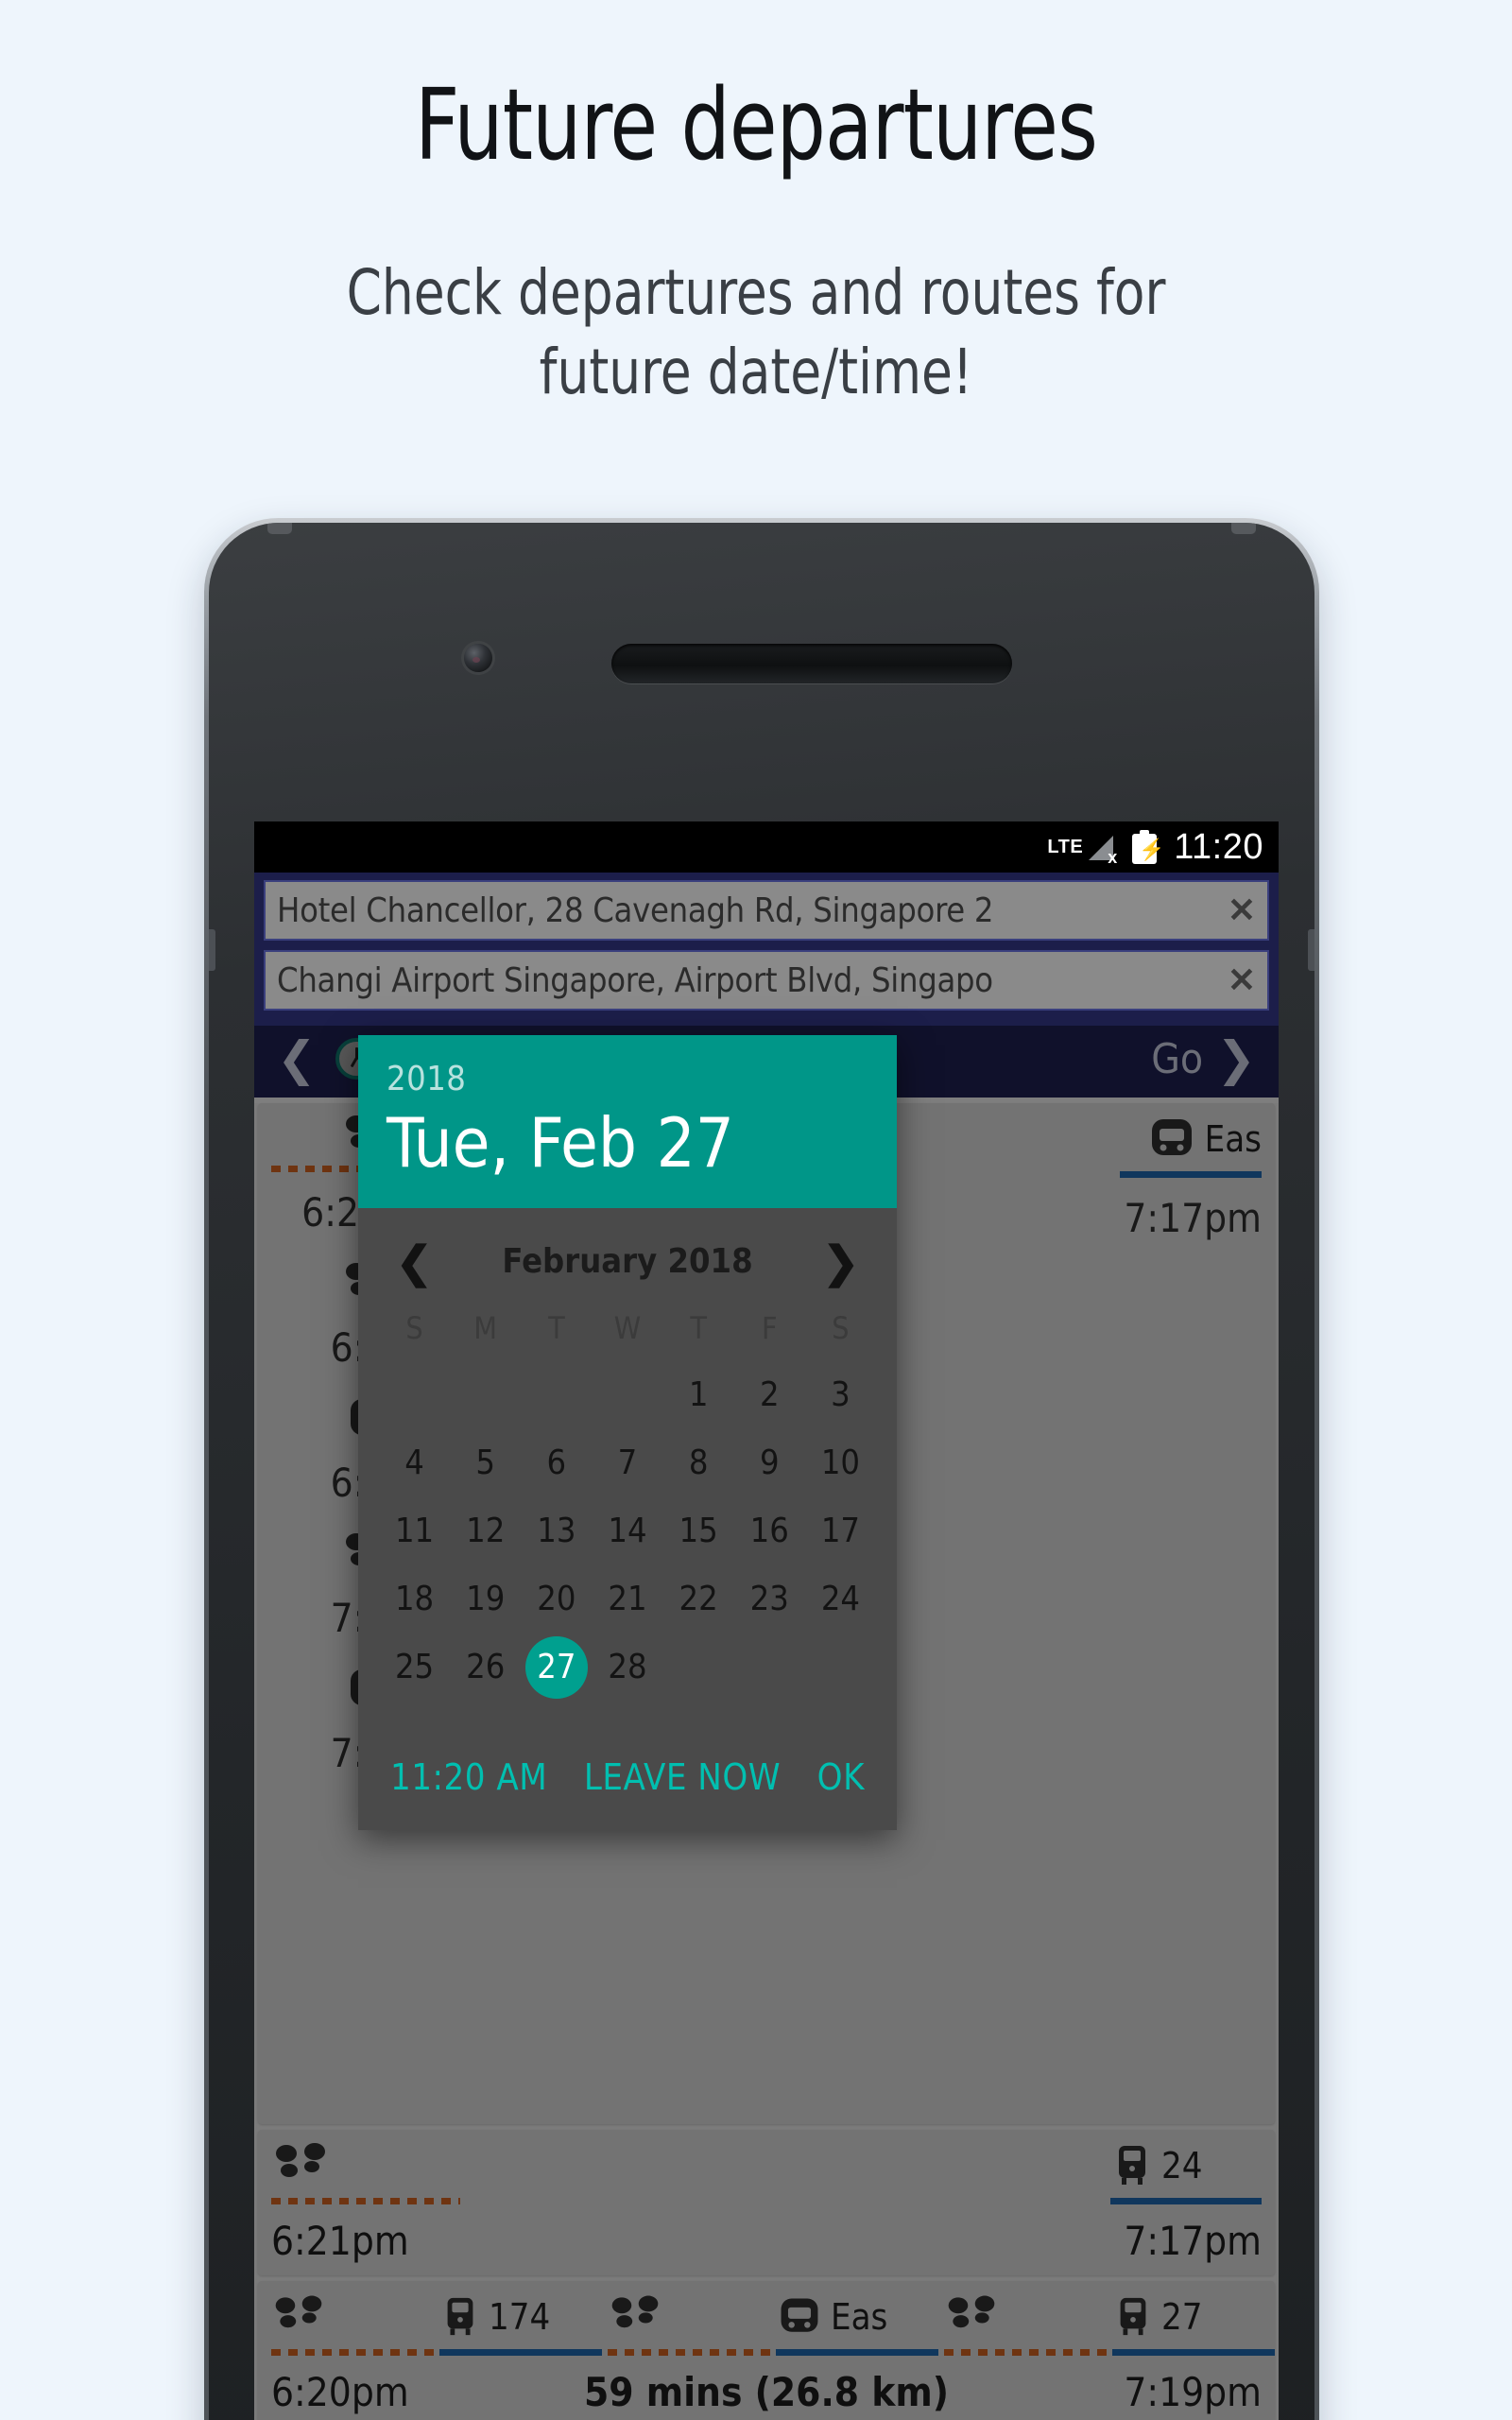 Image resolution: width=1512 pixels, height=2420 pixels. I want to click on calendar-day: 17, so click(840, 1531).